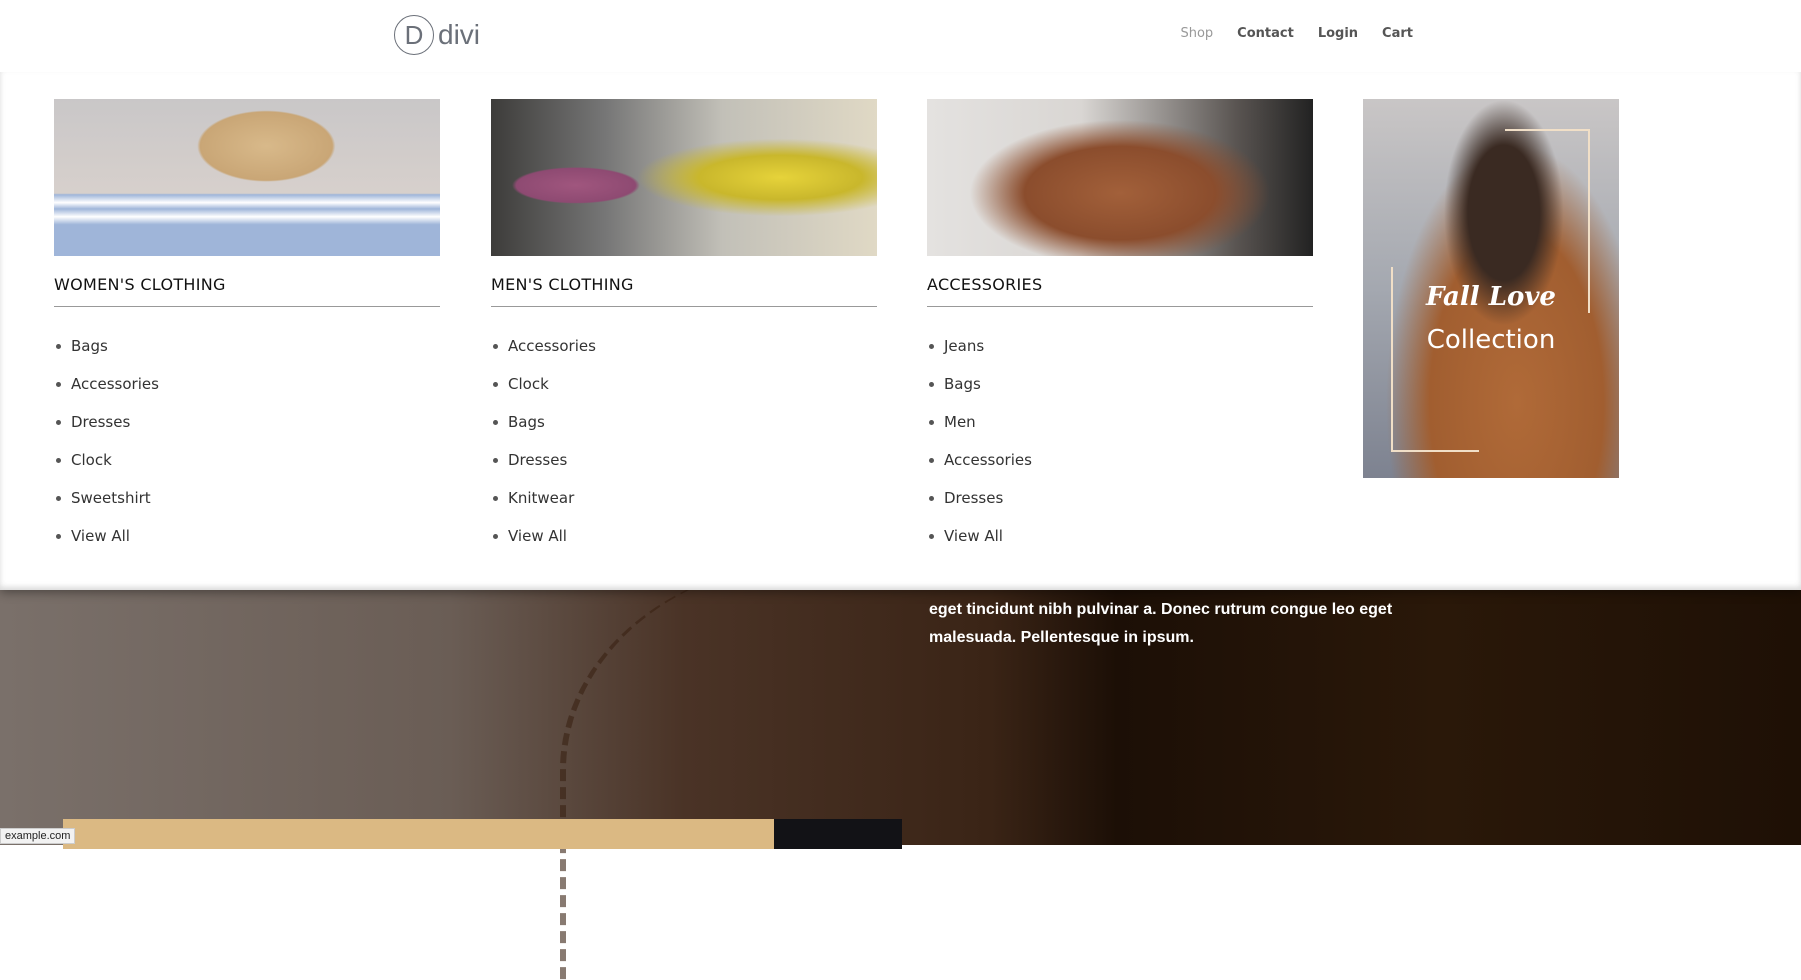 This screenshot has height=980, width=1801. Describe the element at coordinates (414, 35) in the screenshot. I see `logo-mark: D` at that location.